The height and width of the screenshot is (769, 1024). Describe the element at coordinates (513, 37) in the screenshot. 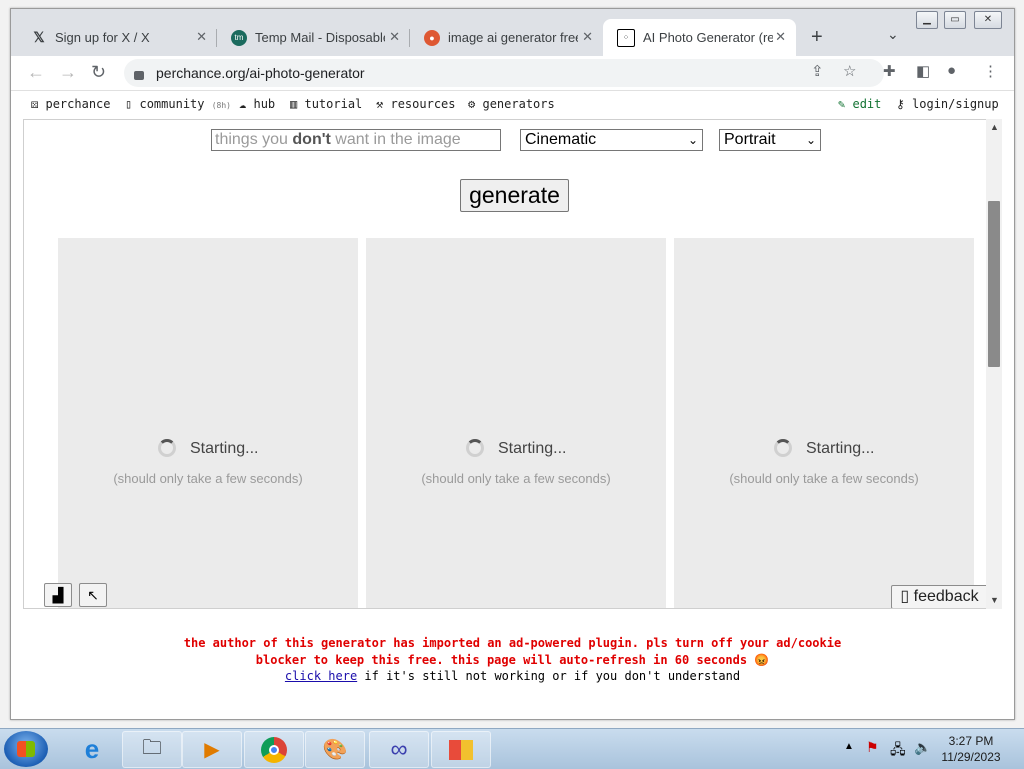

I see `tab-title: image ai generator free` at that location.